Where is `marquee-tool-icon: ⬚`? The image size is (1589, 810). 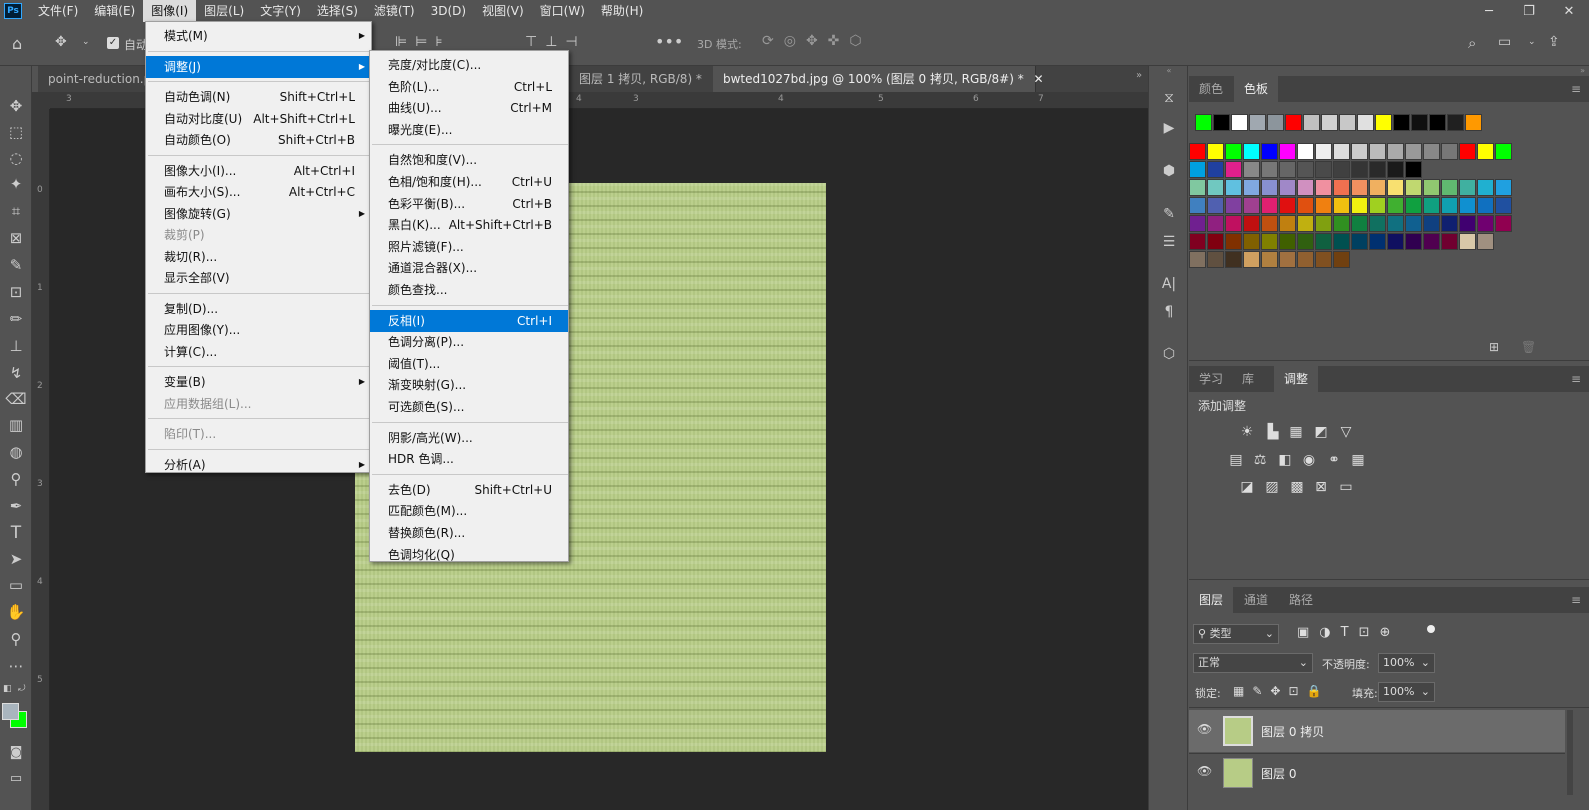
marquee-tool-icon: ⬚ is located at coordinates (16, 132).